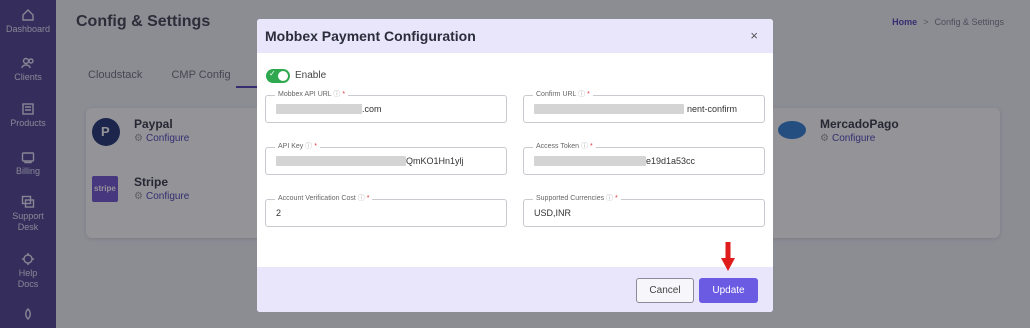 The height and width of the screenshot is (328, 1030). I want to click on enable-toggle: ✓, so click(278, 76).